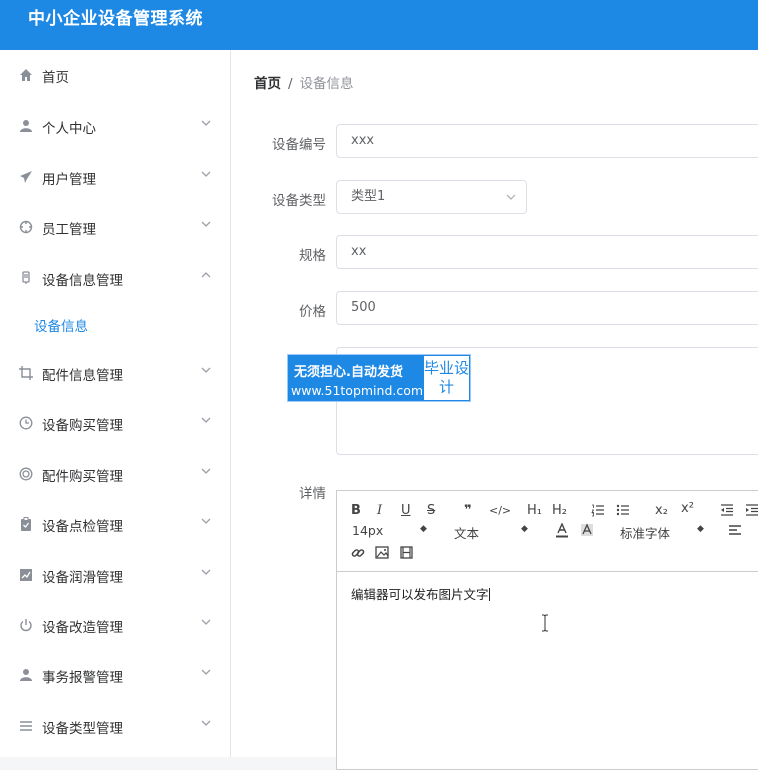 This screenshot has width=758, height=770. I want to click on superscript-button: x², so click(687, 509).